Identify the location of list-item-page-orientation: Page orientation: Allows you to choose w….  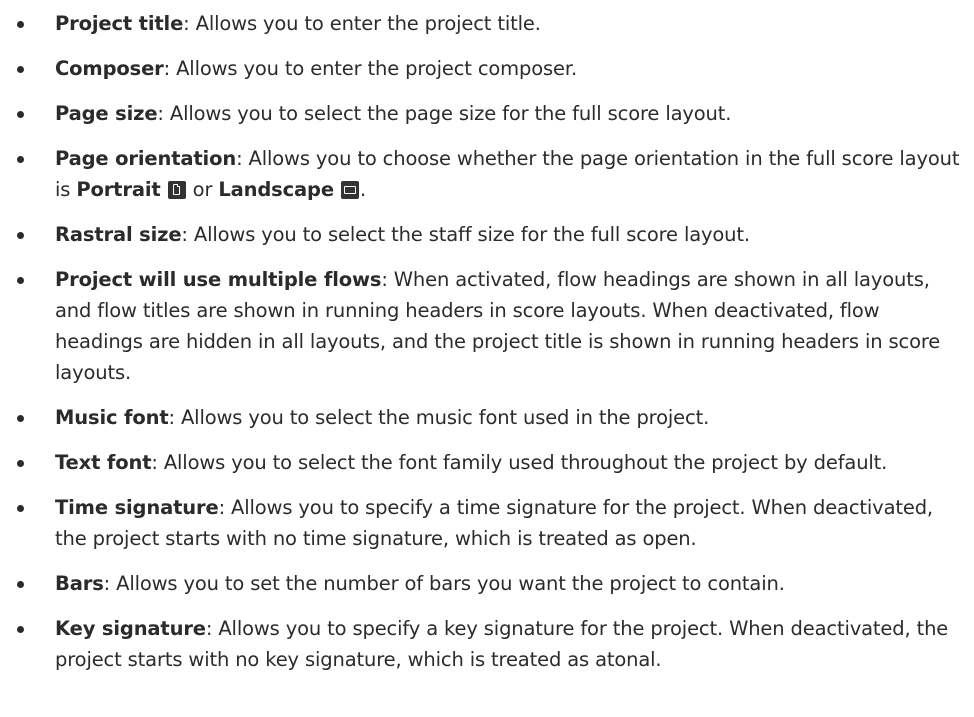
(487, 174).